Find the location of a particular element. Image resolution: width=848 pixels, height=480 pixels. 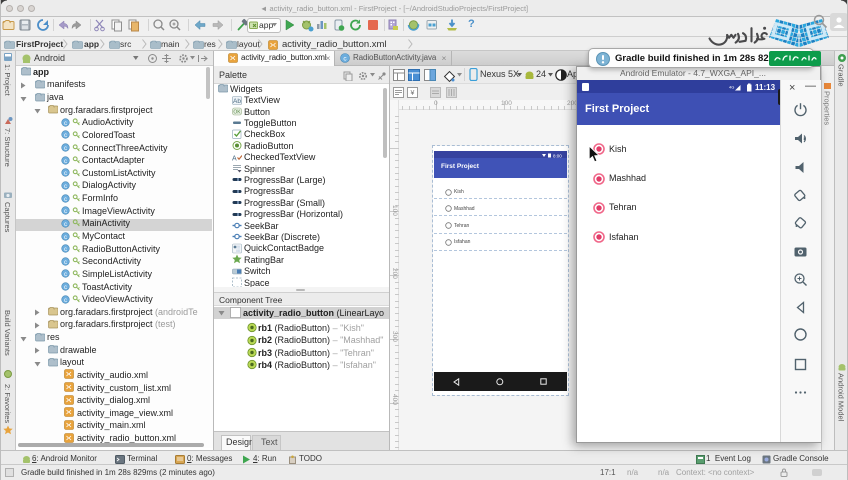

svg-text: Ab is located at coordinates (237, 101).